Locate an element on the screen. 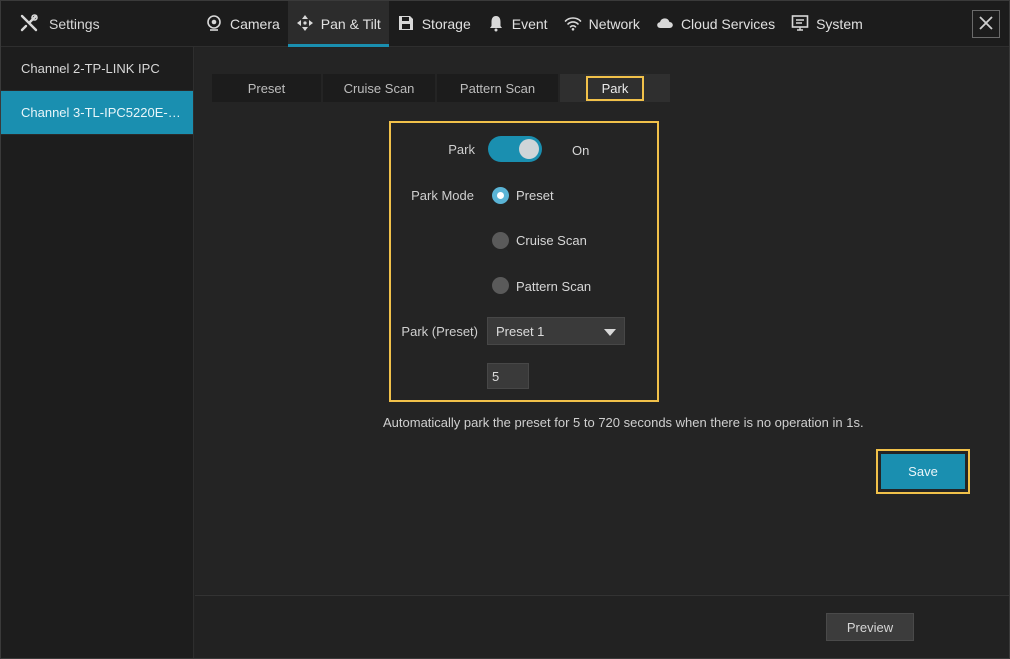 The width and height of the screenshot is (1010, 659). sidebar-item-label: Channel 2-TP-LINK IPC is located at coordinates (90, 68).